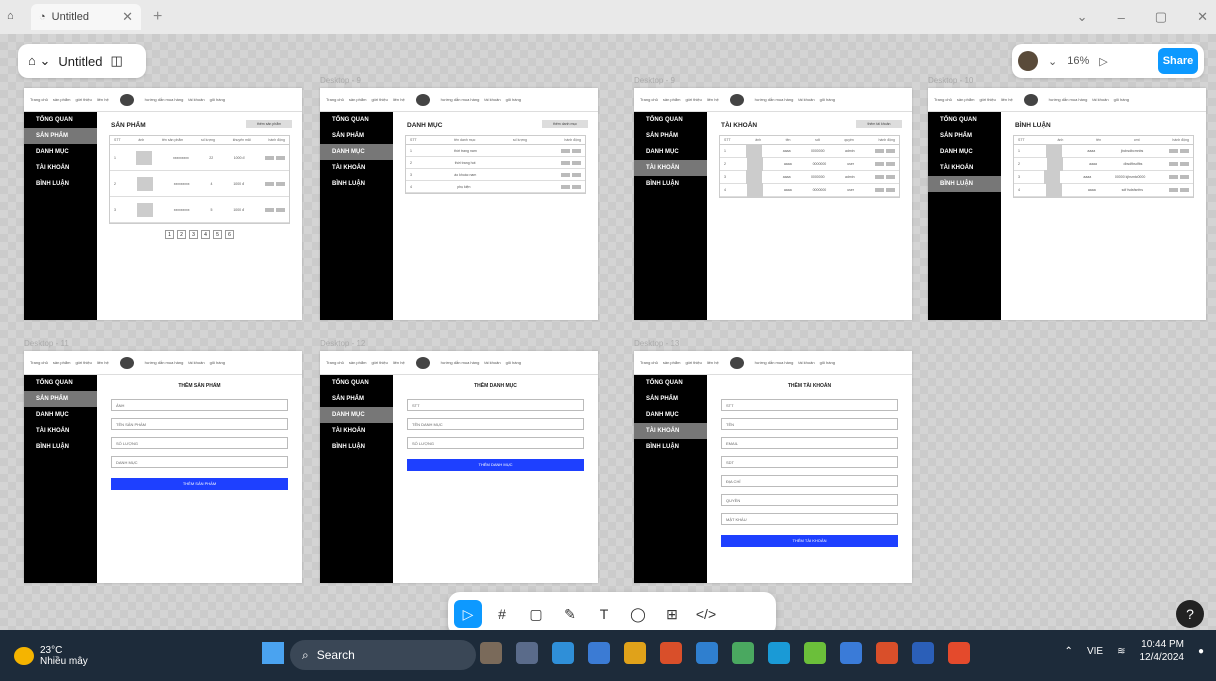 This screenshot has width=1216, height=681. What do you see at coordinates (1078, 61) in the screenshot?
I see `zoom-level: 16%` at bounding box center [1078, 61].